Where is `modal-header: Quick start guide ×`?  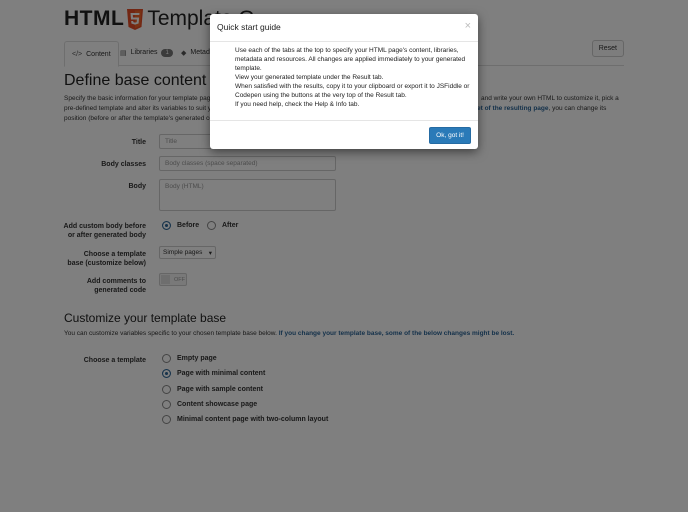
modal-header: Quick start guide × is located at coordinates (344, 28).